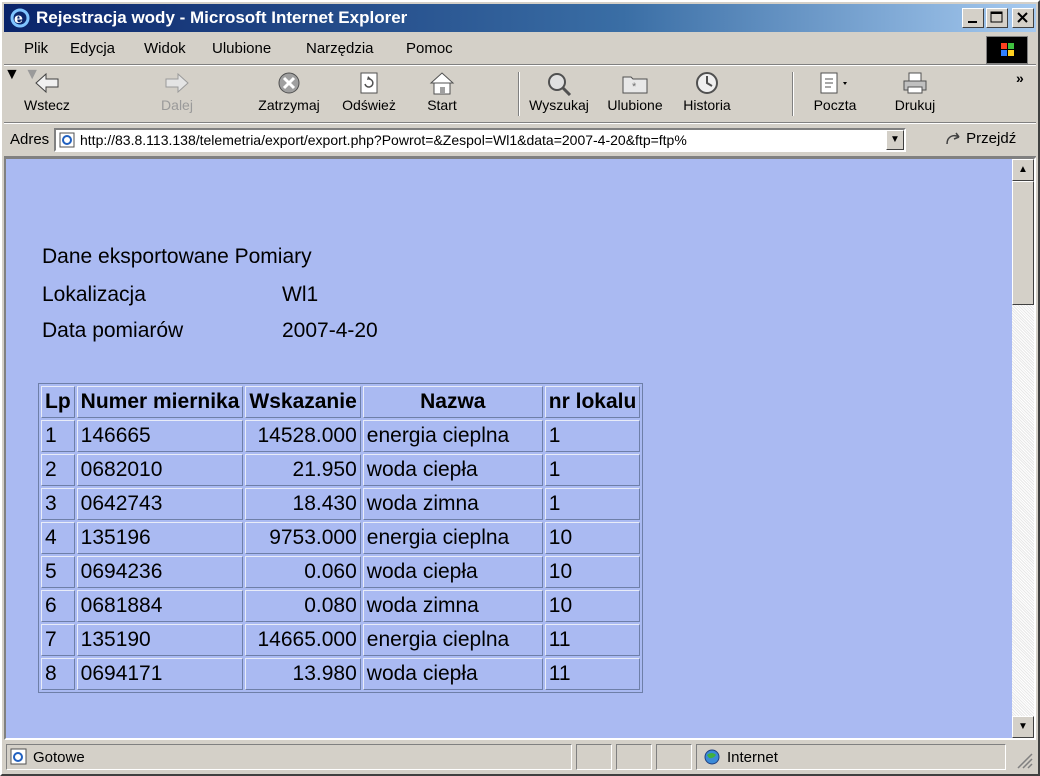 This screenshot has width=1040, height=776. Describe the element at coordinates (915, 105) in the screenshot. I see `print-label: Drukuj` at that location.